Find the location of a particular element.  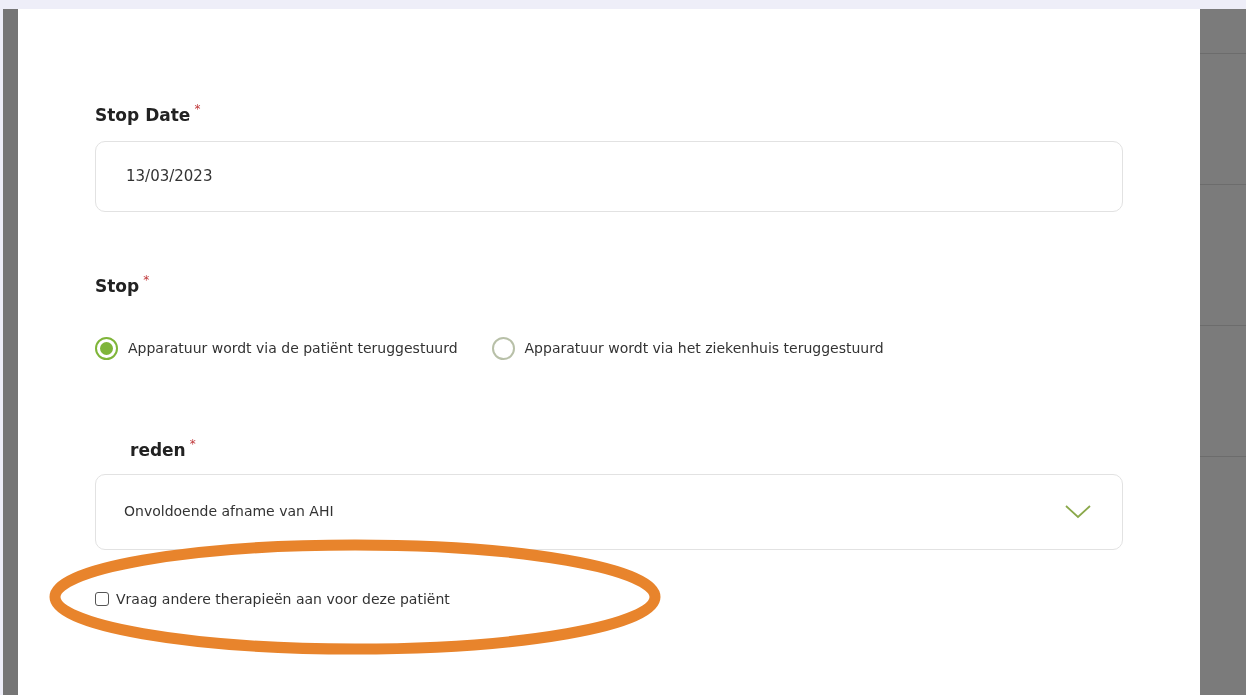

checkbox is located at coordinates (102, 599).